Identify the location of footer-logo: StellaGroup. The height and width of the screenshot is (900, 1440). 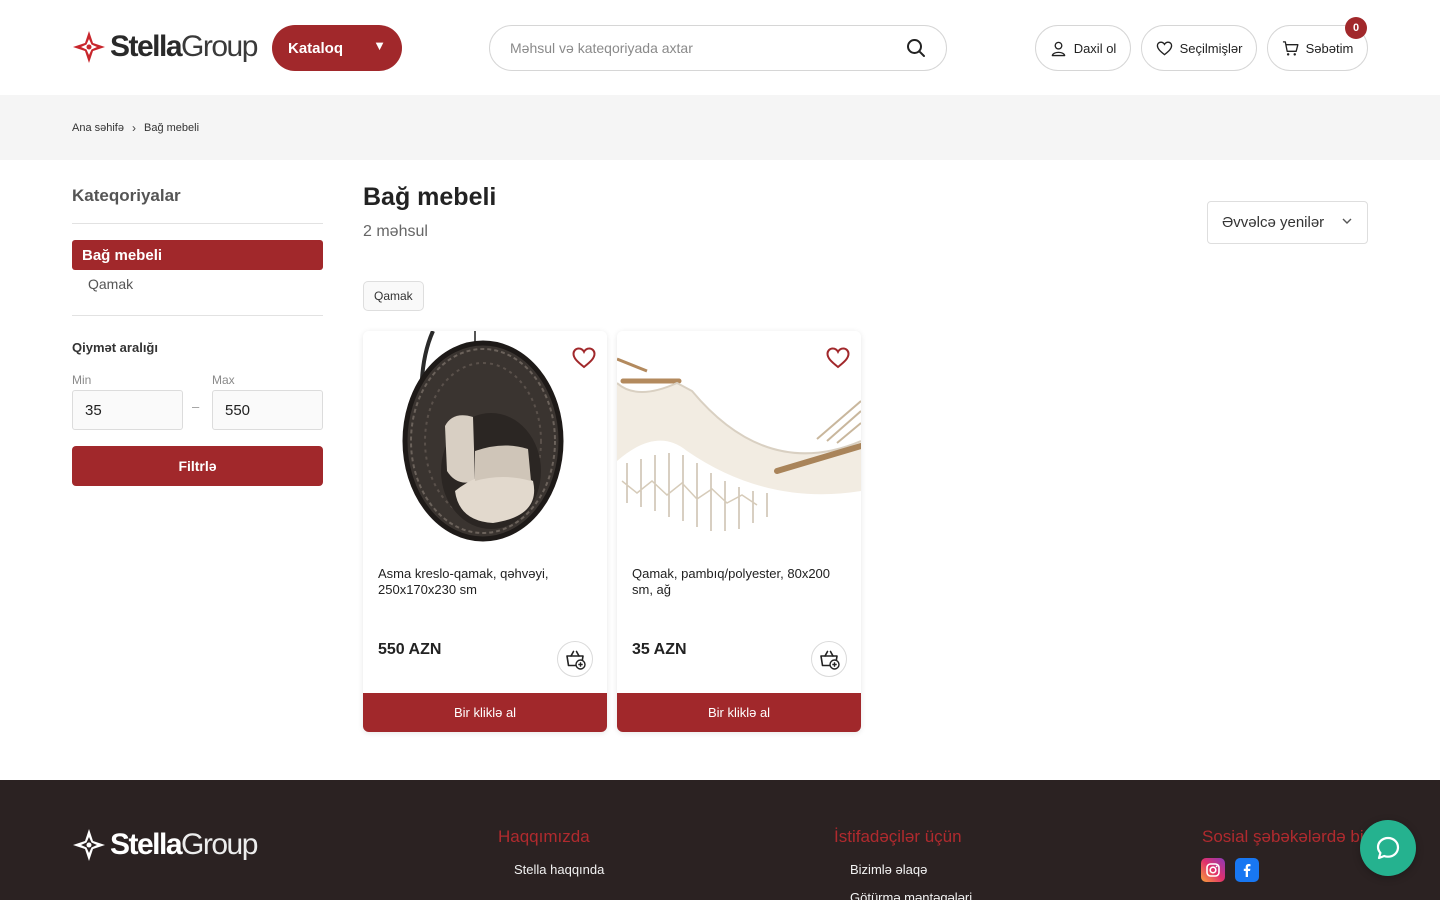
(165, 845).